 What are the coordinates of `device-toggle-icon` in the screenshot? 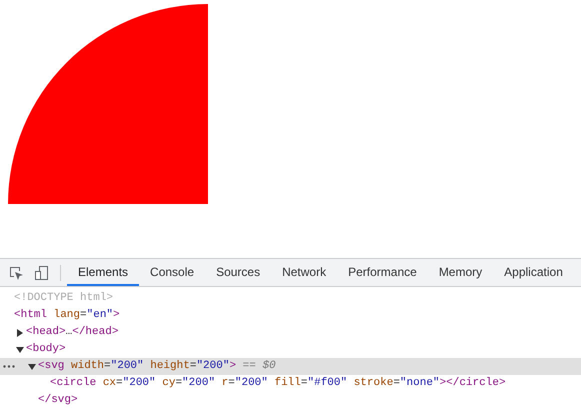 It's located at (42, 272).